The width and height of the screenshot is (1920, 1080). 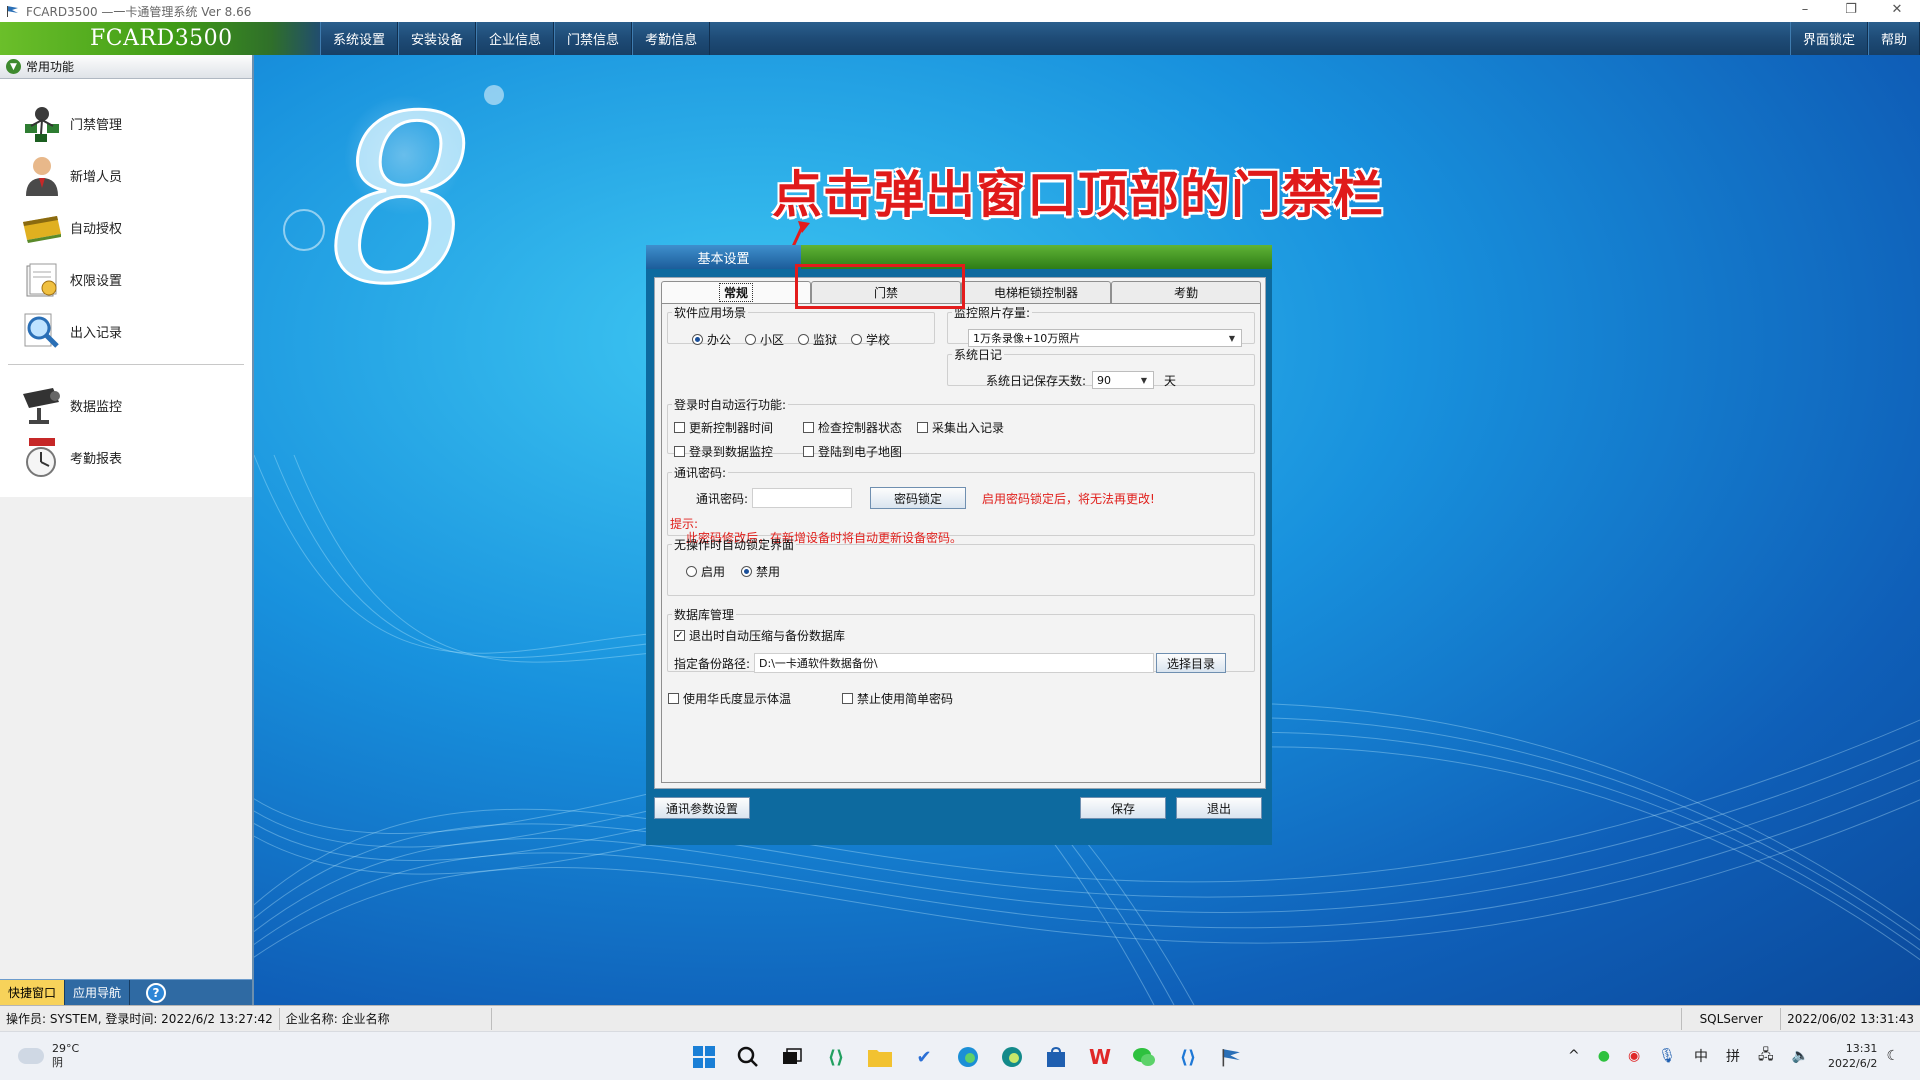 What do you see at coordinates (1232, 1057) in the screenshot?
I see `fcard-app-icon` at bounding box center [1232, 1057].